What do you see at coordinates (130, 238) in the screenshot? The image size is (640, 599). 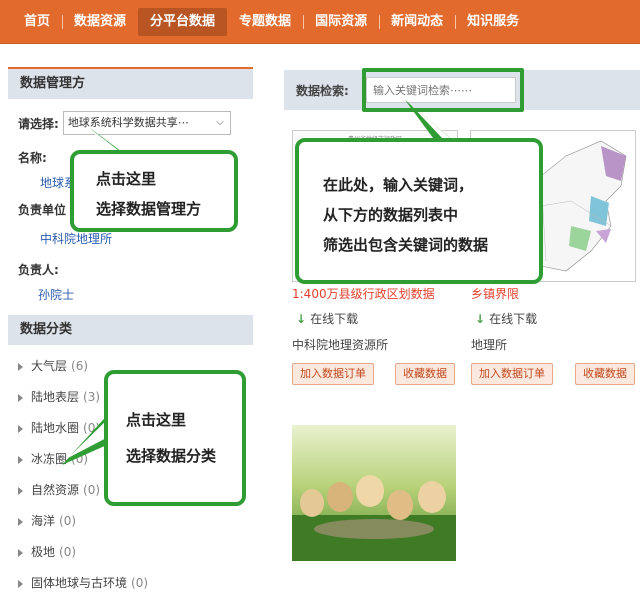 I see `unit-value: 中科院地理所` at bounding box center [130, 238].